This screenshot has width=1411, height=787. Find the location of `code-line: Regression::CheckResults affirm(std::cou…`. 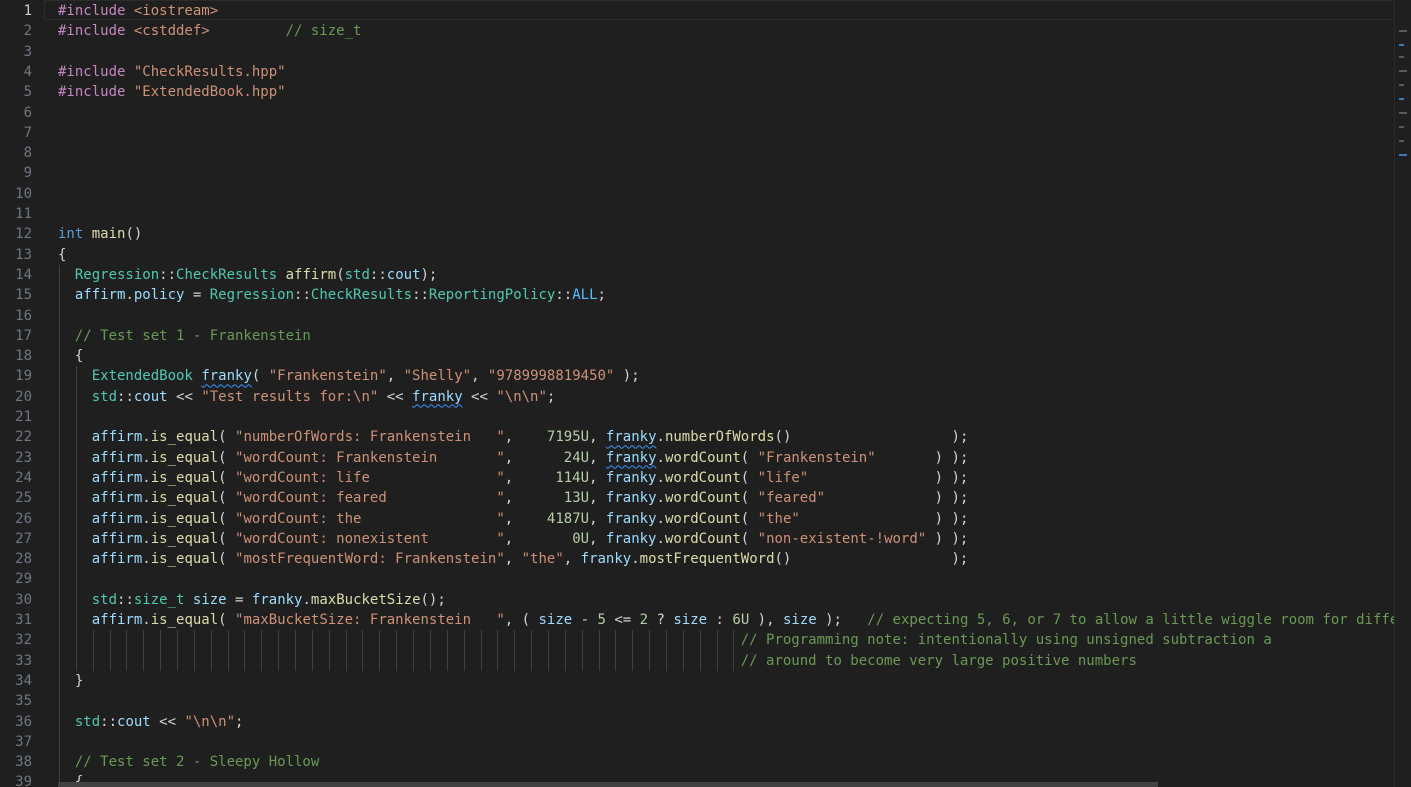

code-line: Regression::CheckResults affirm(std::cou… is located at coordinates (248, 275).